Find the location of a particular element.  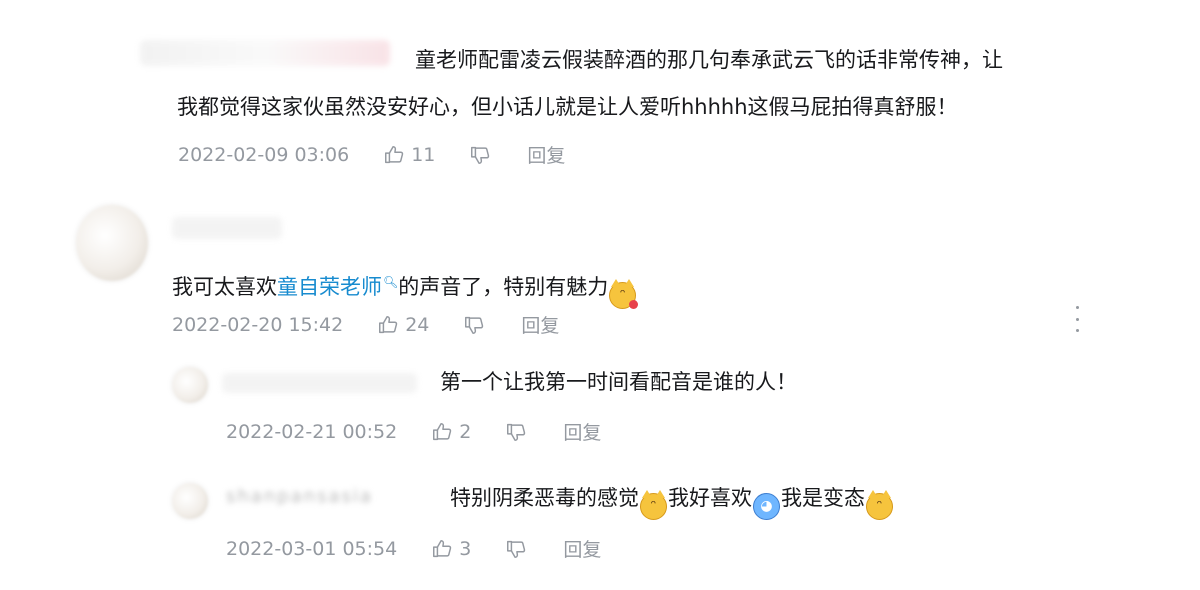

comment-time: 2022-03-01 05:54 is located at coordinates (312, 548).